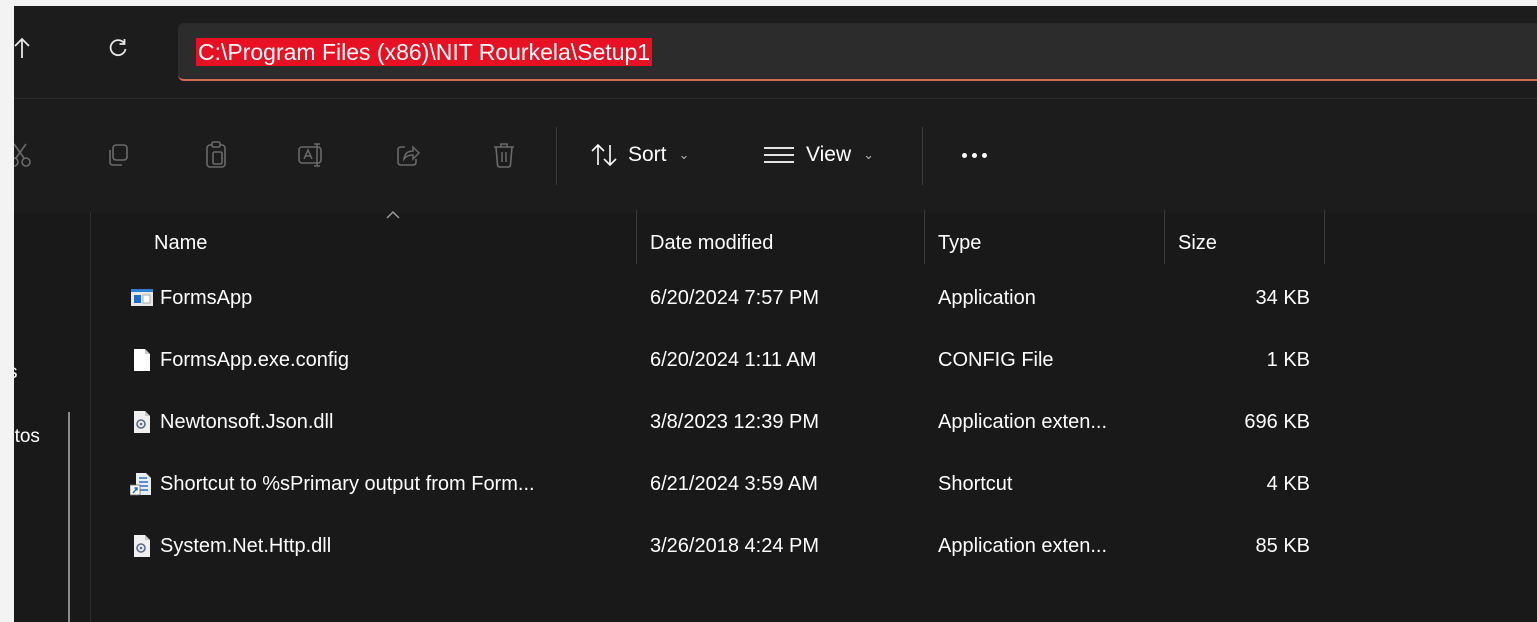  I want to click on share-icon, so click(408, 155).